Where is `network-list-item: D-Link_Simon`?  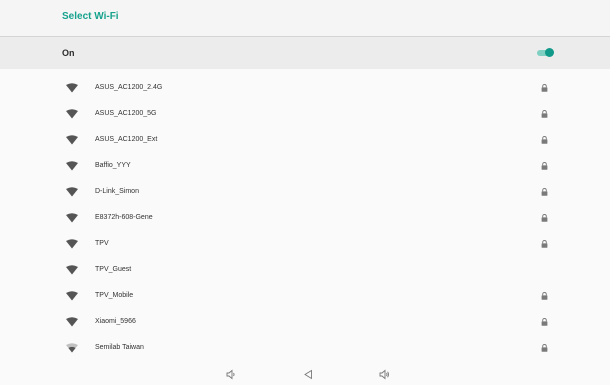
network-list-item: D-Link_Simon is located at coordinates (305, 193).